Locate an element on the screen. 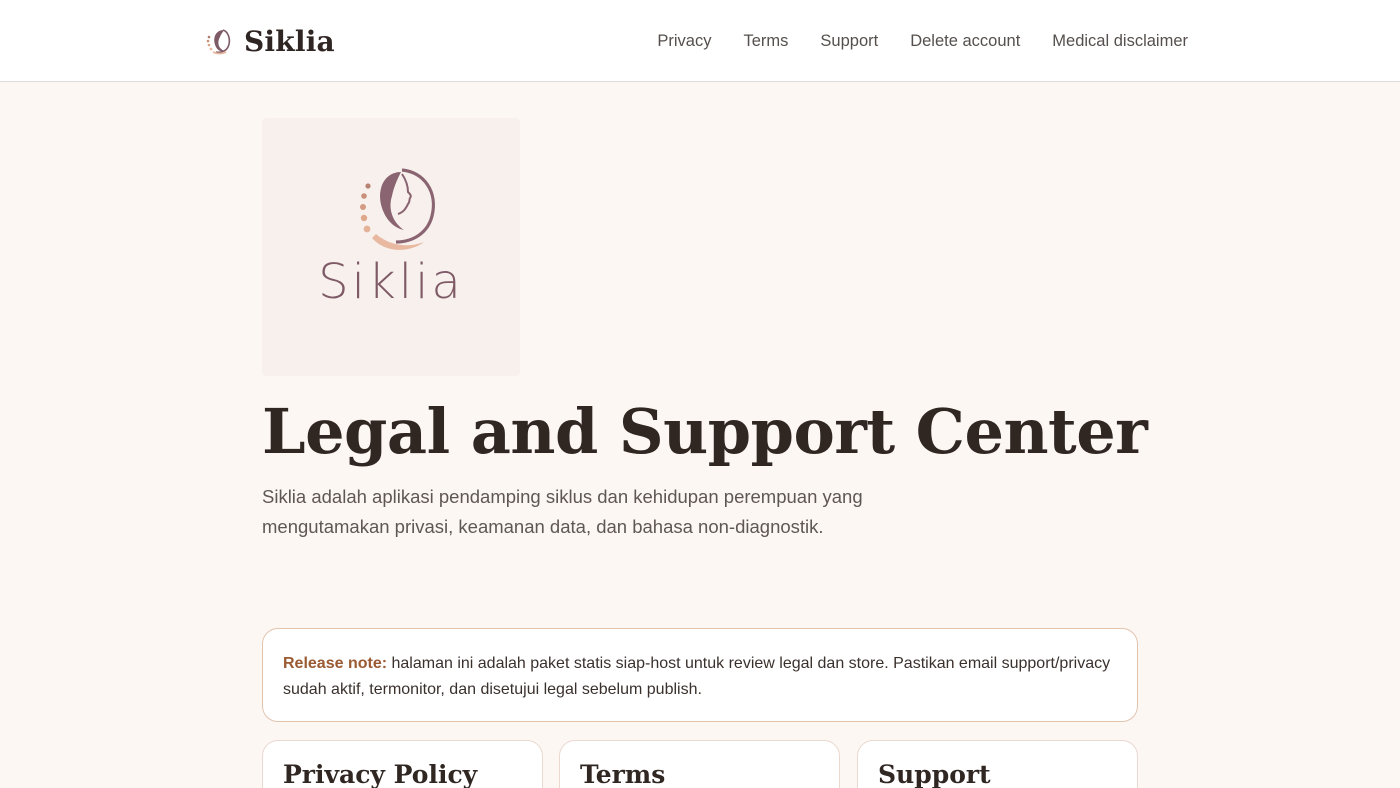 This screenshot has width=1400, height=788. card-title: Privacy Policy is located at coordinates (380, 774).